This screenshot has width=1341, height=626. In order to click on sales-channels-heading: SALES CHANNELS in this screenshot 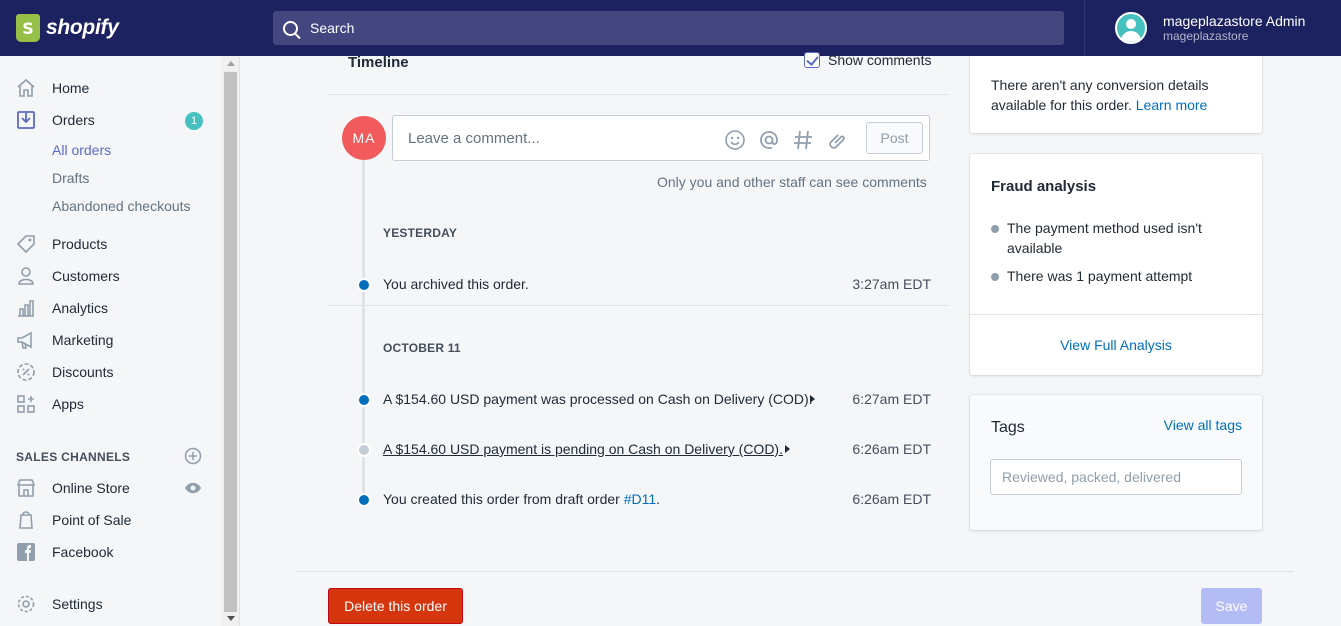, I will do `click(73, 457)`.